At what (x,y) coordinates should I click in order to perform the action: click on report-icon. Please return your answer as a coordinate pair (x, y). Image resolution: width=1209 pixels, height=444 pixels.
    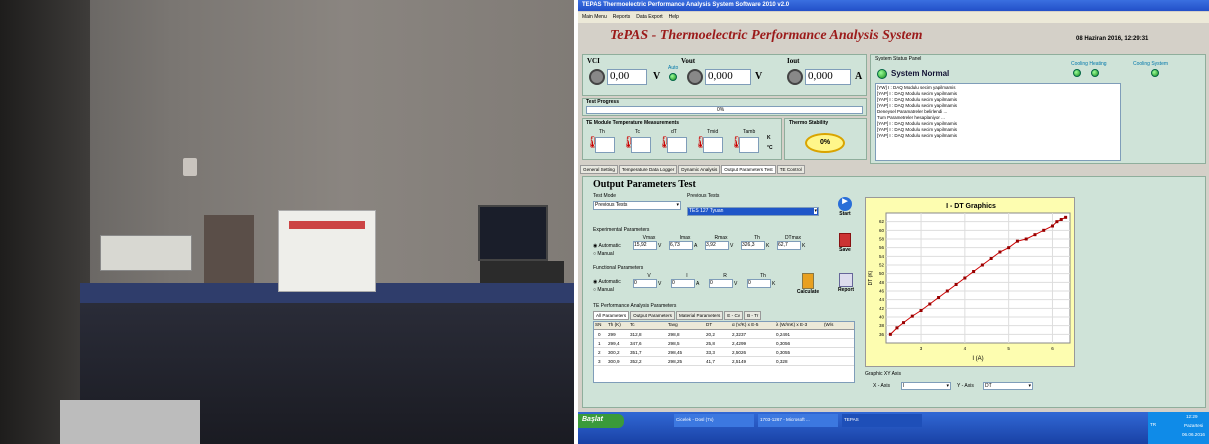
    Looking at the image, I should click on (846, 280).